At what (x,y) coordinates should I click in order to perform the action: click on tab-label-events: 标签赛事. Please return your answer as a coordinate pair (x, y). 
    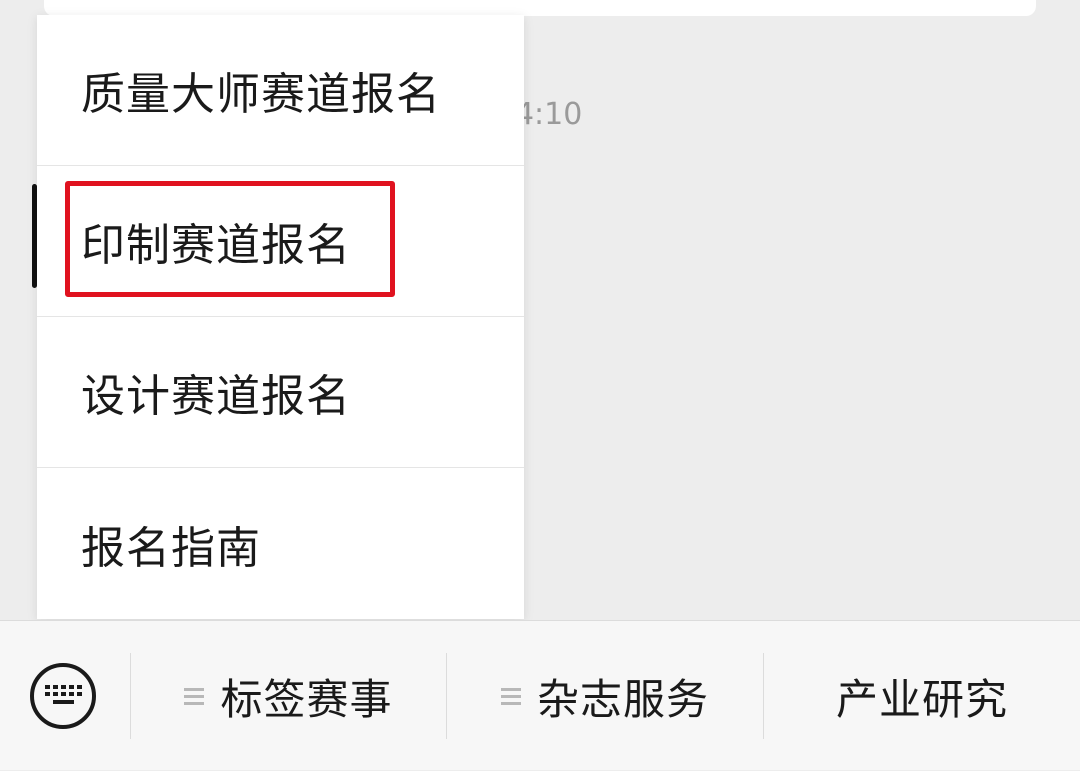
    Looking at the image, I should click on (288, 696).